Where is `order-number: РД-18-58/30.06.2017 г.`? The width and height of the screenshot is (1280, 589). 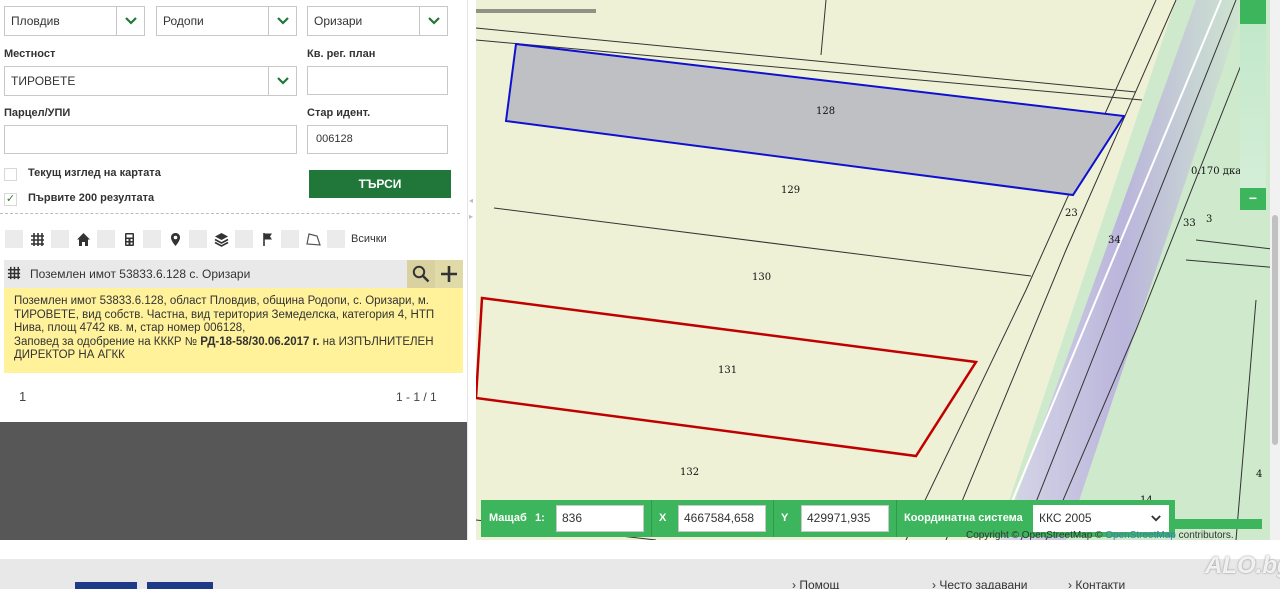
order-number: РД-18-58/30.06.2017 г. is located at coordinates (260, 341).